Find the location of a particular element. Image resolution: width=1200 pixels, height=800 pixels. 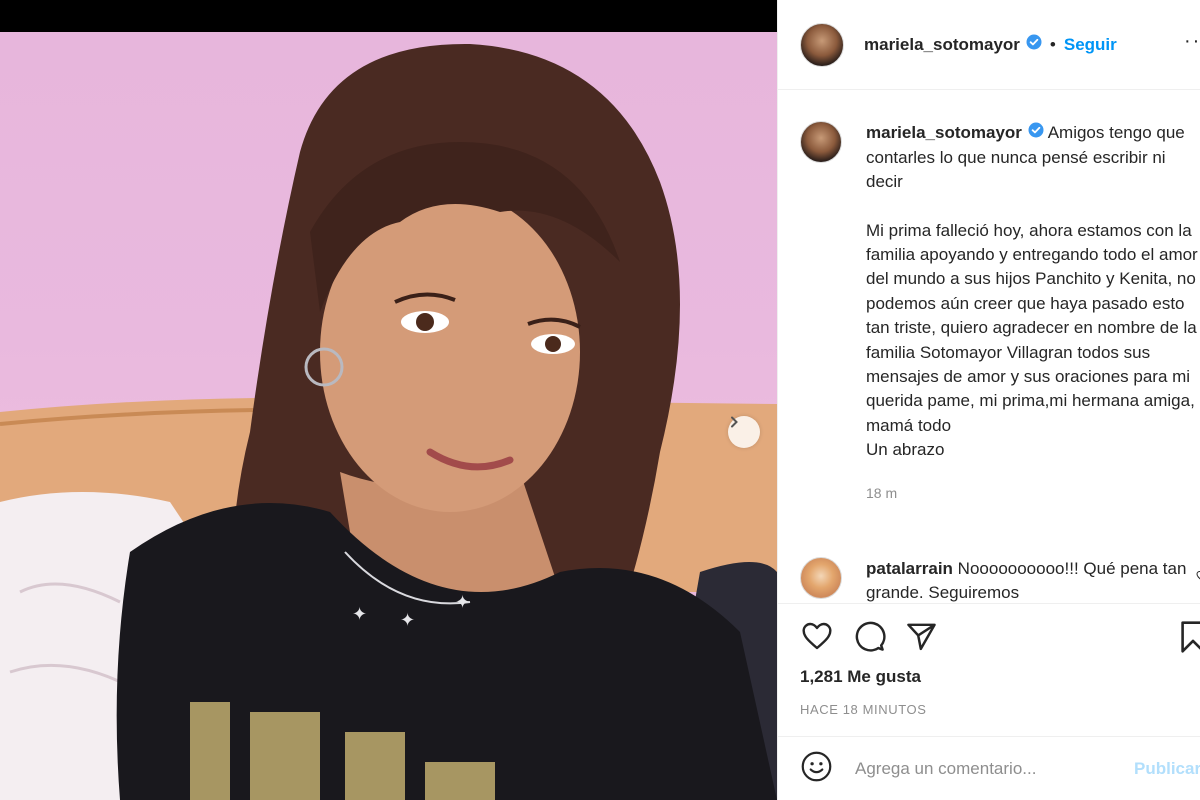

bookmark-icon is located at coordinates (1190, 639).